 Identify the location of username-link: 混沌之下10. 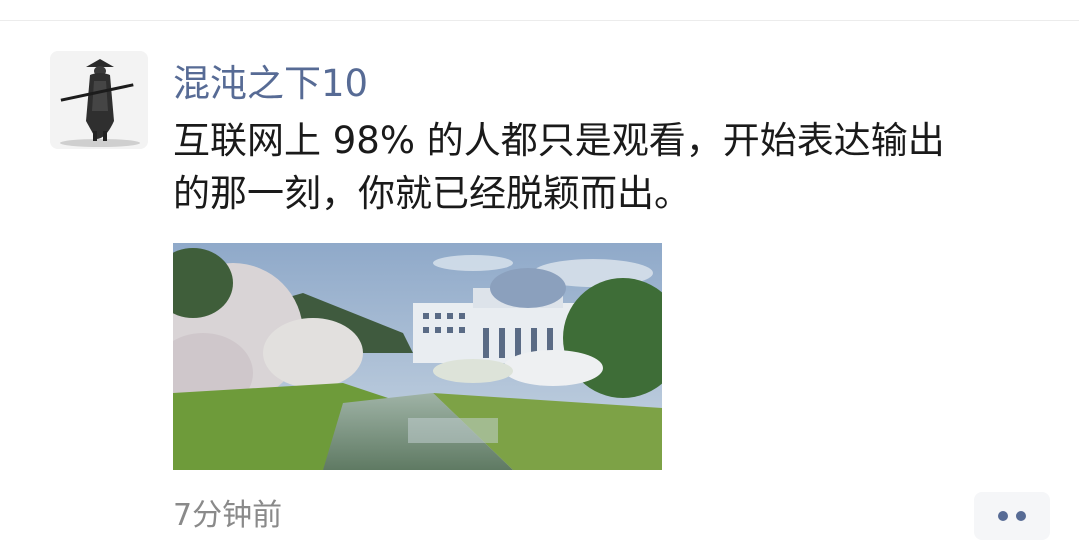
(270, 84).